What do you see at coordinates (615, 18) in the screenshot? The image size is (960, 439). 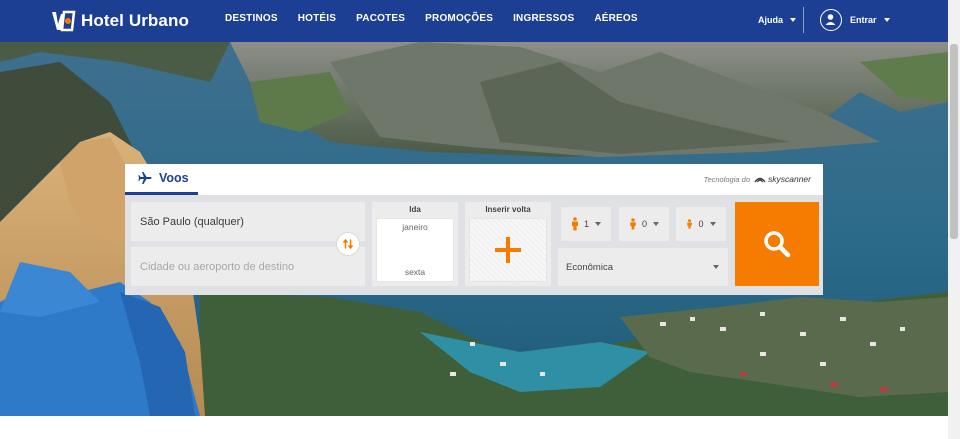 I see `nav-aereos: AÉREOS` at bounding box center [615, 18].